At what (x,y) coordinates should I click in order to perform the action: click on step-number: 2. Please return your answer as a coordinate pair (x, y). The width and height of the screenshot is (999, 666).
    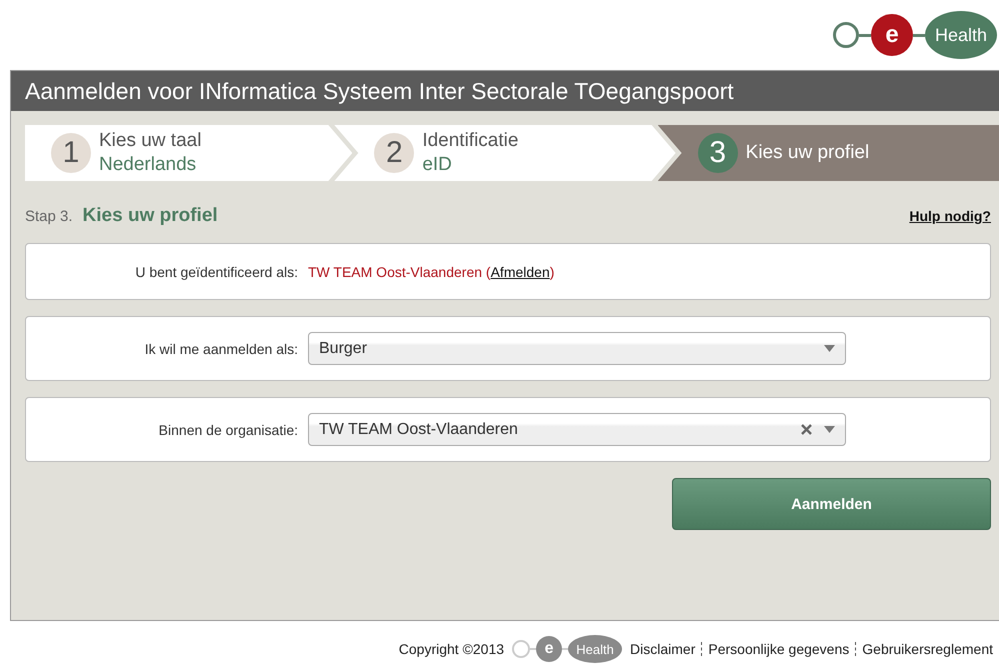
    Looking at the image, I should click on (394, 153).